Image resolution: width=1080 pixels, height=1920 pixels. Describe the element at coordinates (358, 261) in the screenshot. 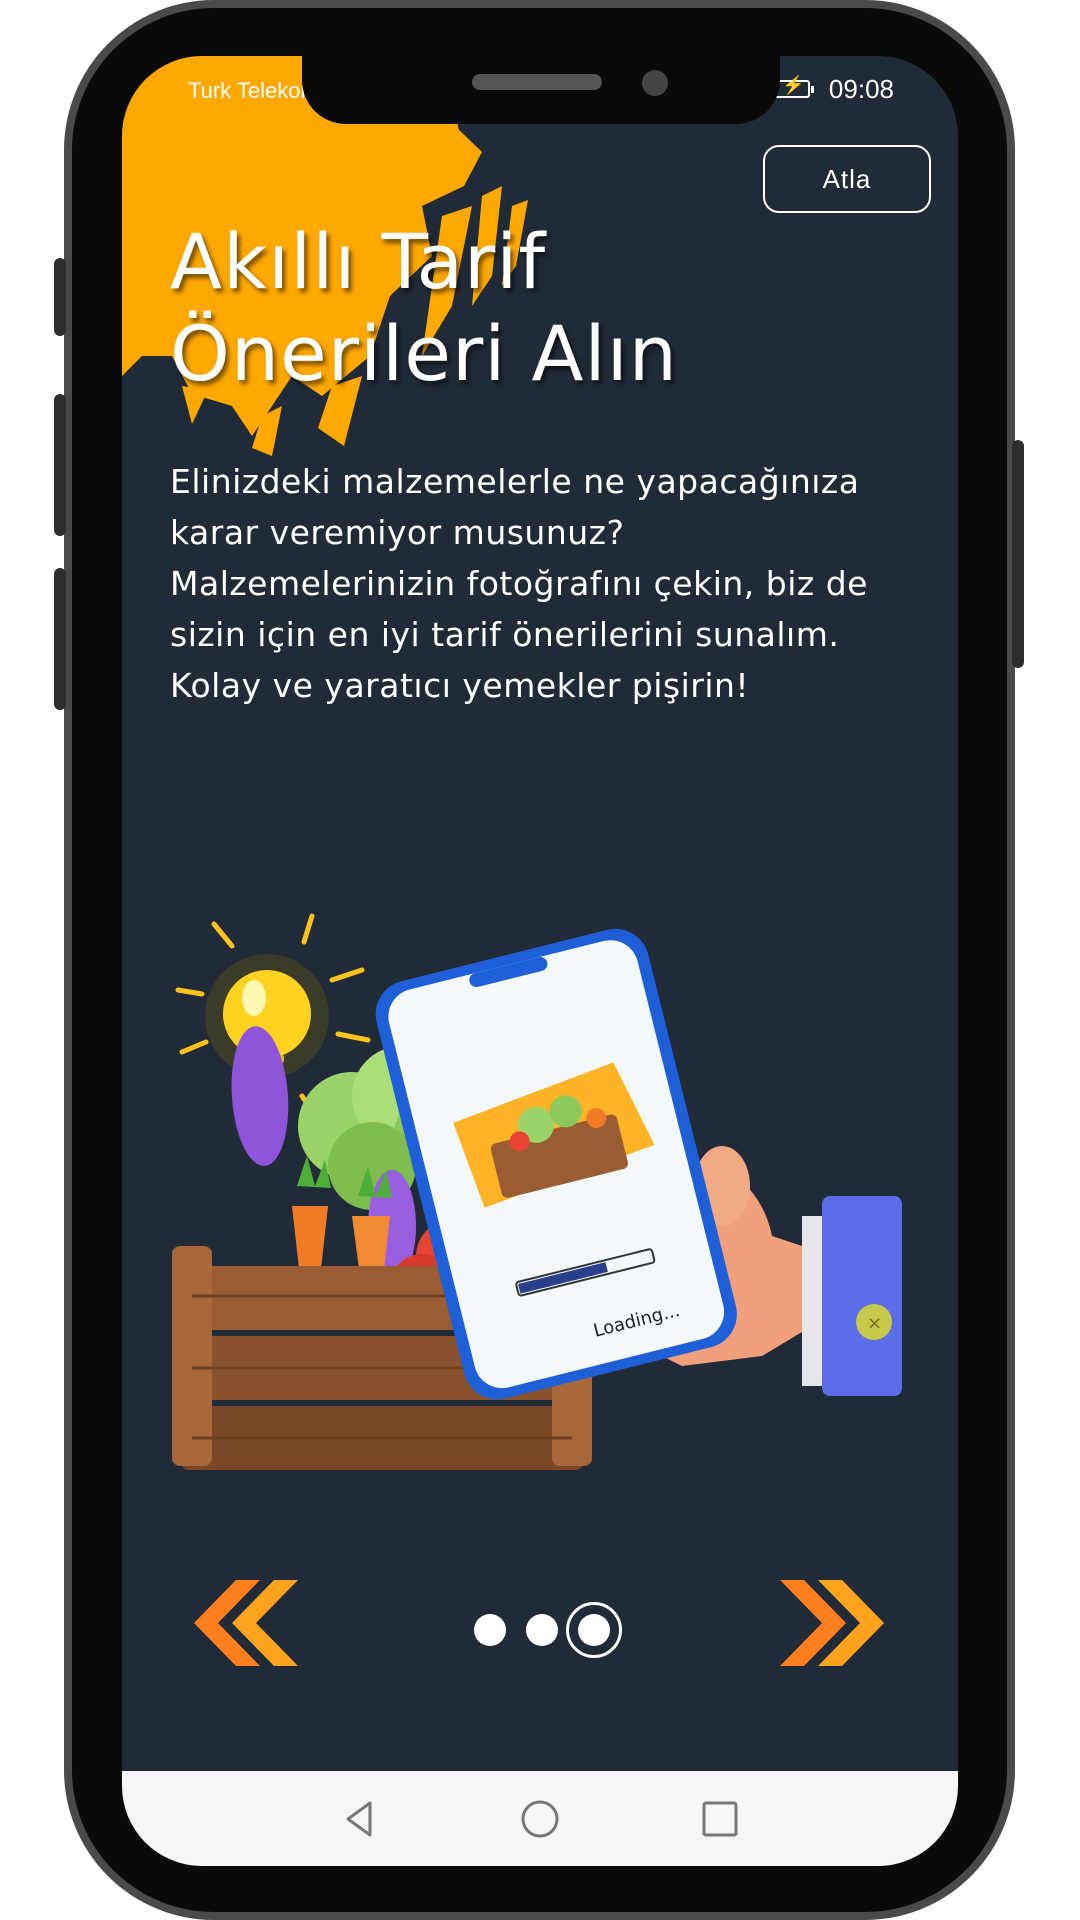

I see `title-line-1: Akıllı Tarif` at that location.